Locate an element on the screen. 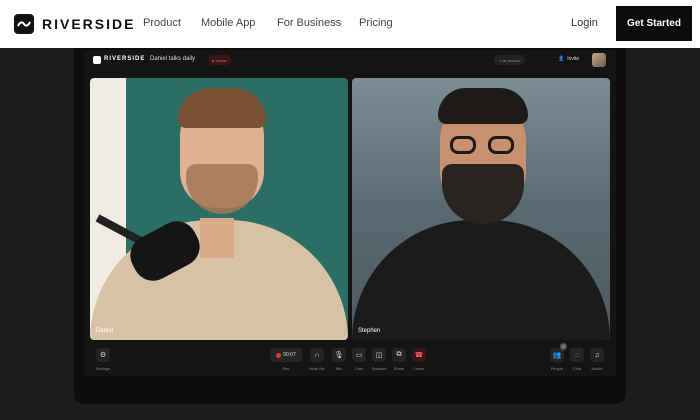  gear-icon: ⚙ is located at coordinates (103, 355).